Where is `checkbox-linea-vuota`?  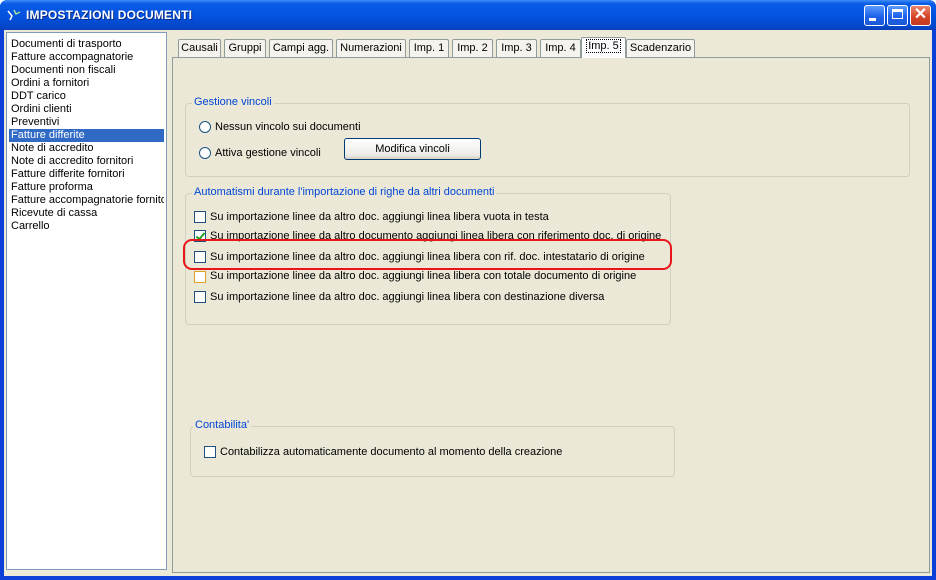
checkbox-linea-vuota is located at coordinates (200, 217).